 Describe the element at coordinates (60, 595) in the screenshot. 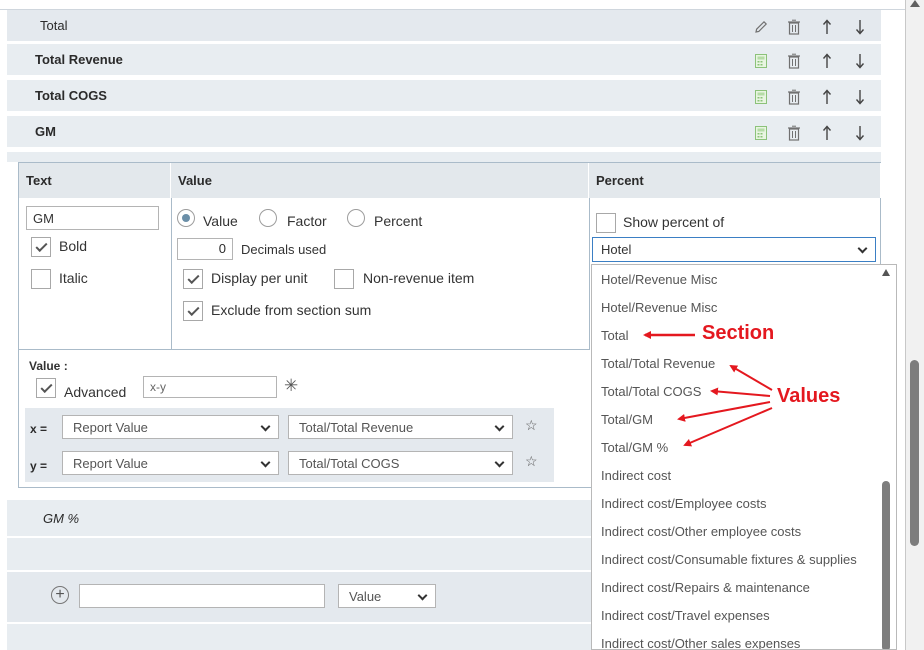

I see `add-icon: +` at that location.